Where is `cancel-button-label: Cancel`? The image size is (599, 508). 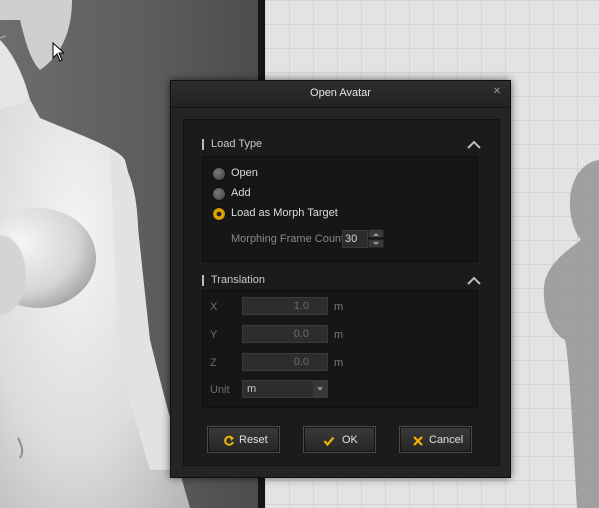 cancel-button-label: Cancel is located at coordinates (446, 440).